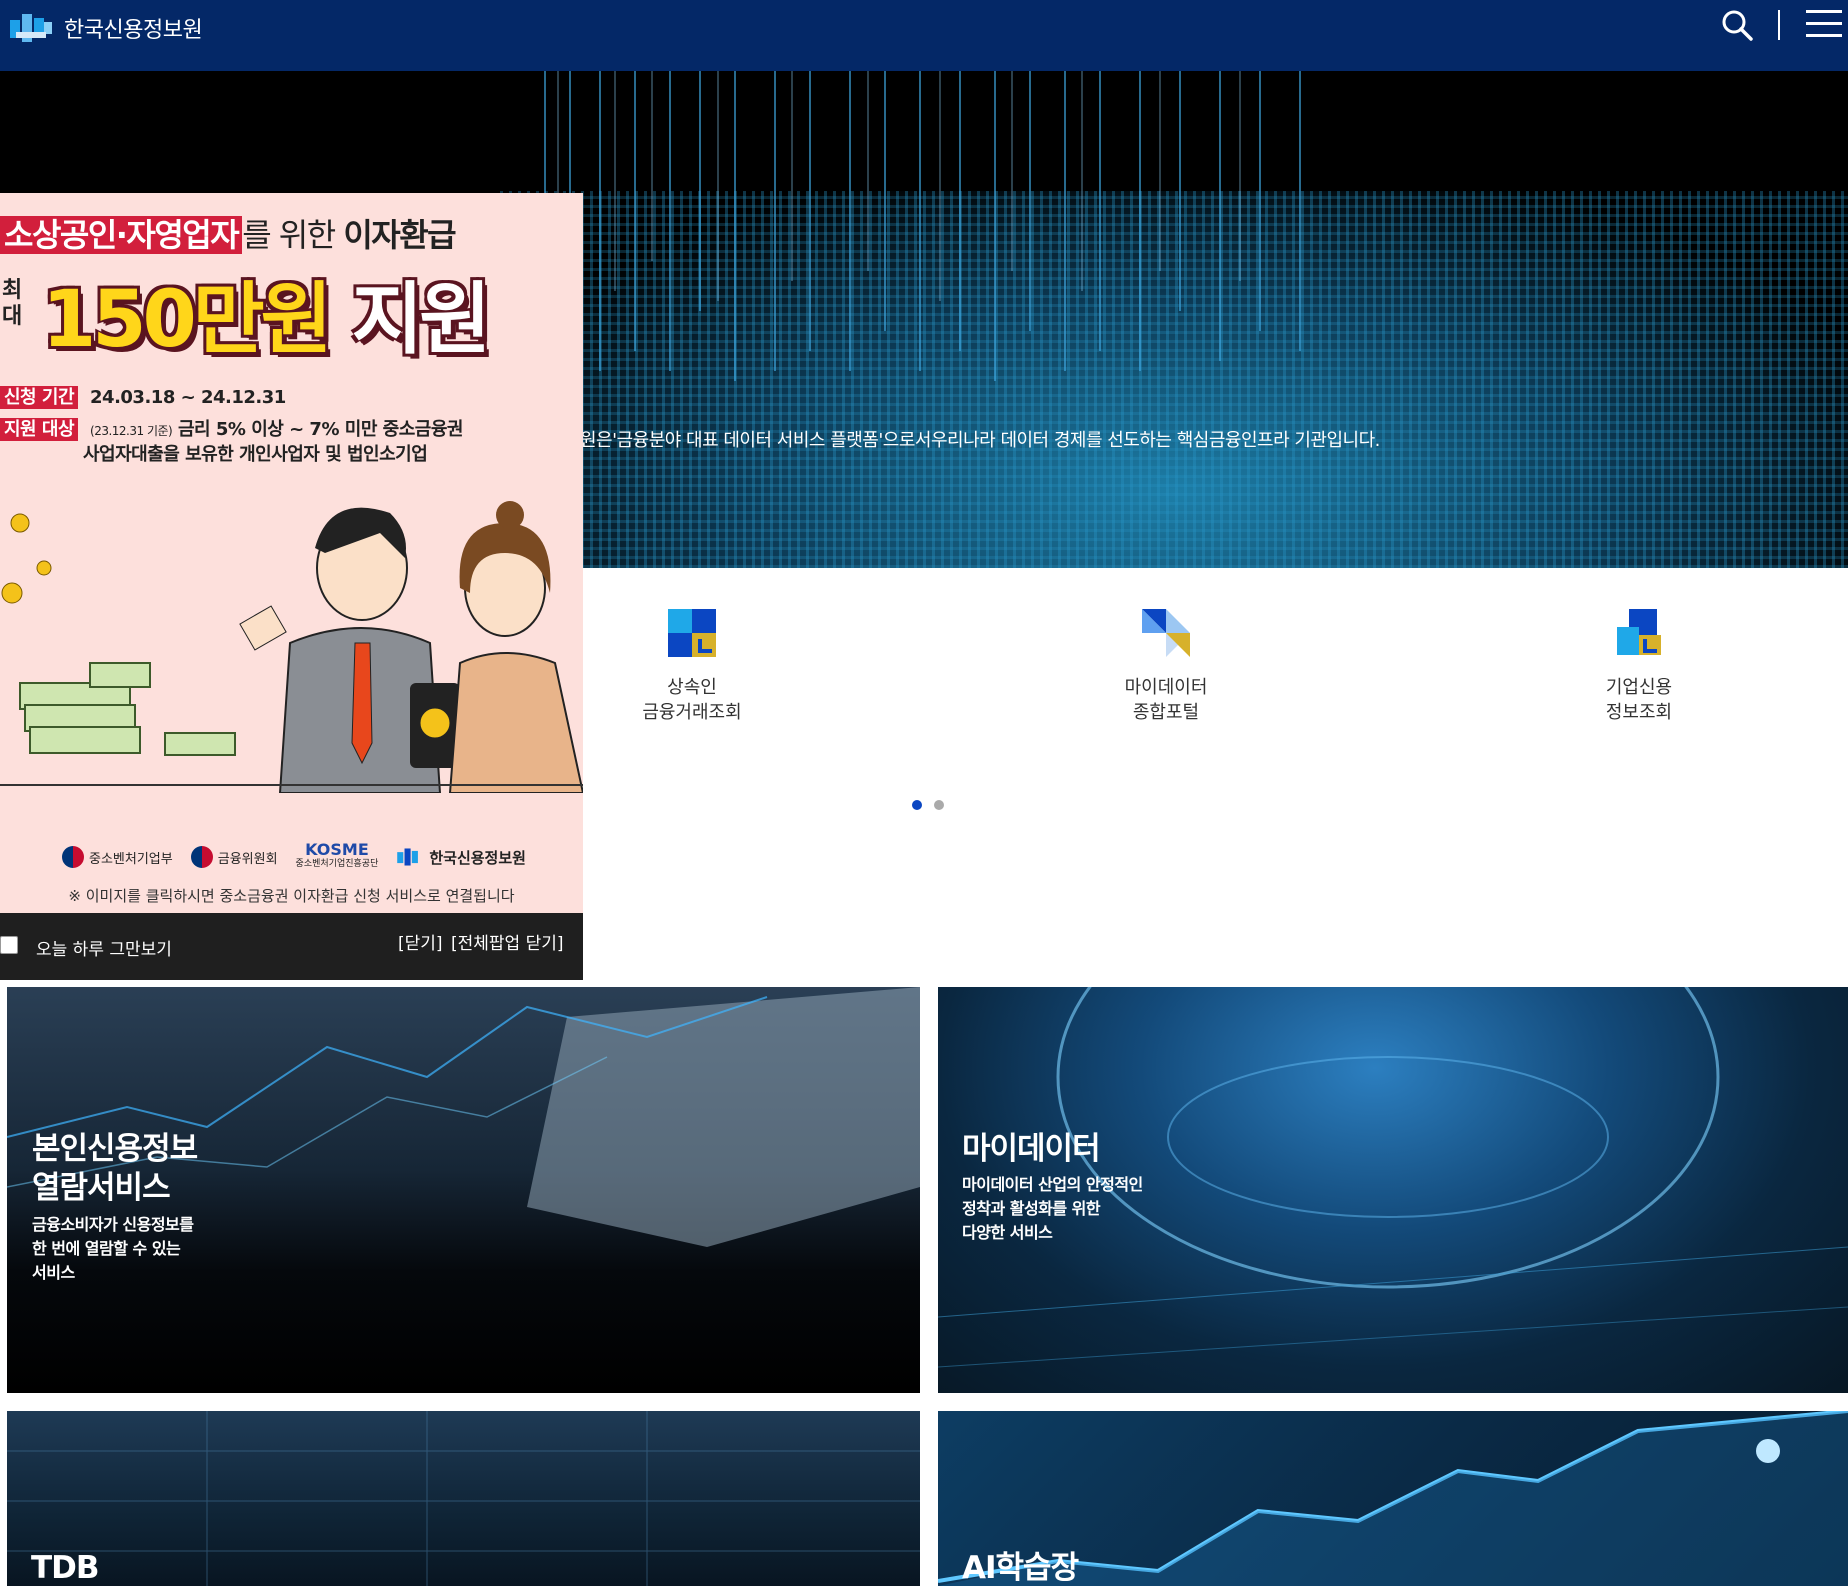 The width and height of the screenshot is (1848, 1586). Describe the element at coordinates (131, 859) in the screenshot. I see `partner-name: 중소벤처기업부` at that location.